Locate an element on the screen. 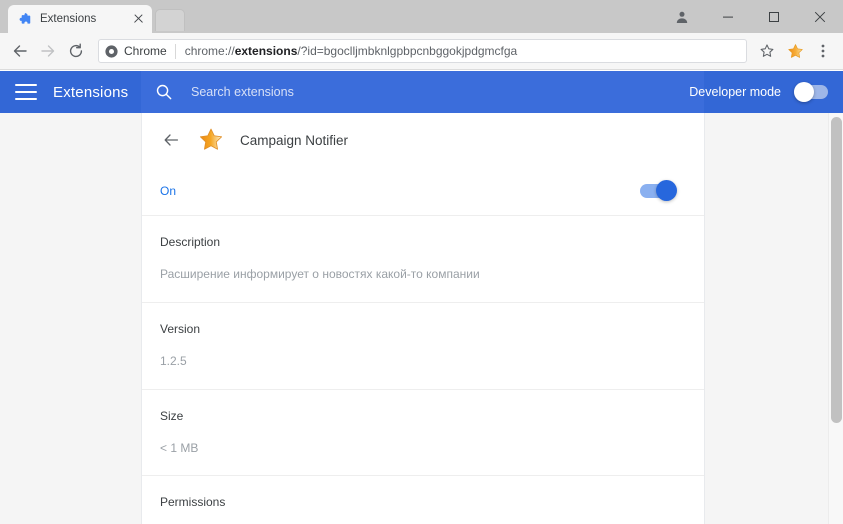  extensions-topbar: Extensions Developer mode is located at coordinates (421, 92).